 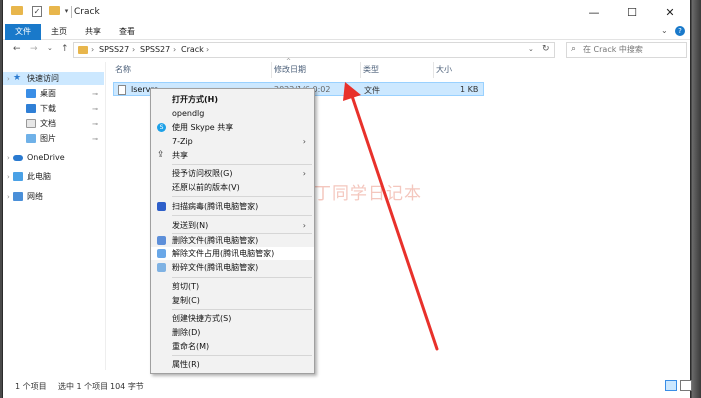 I want to click on sidebar-item-label: 文档, so click(x=48, y=123).